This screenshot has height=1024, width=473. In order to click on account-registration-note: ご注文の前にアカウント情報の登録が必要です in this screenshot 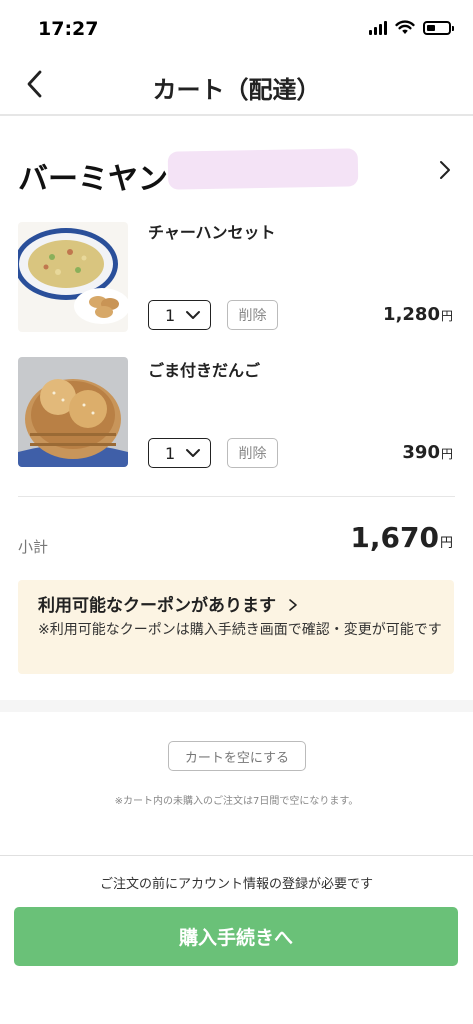, I will do `click(236, 884)`.